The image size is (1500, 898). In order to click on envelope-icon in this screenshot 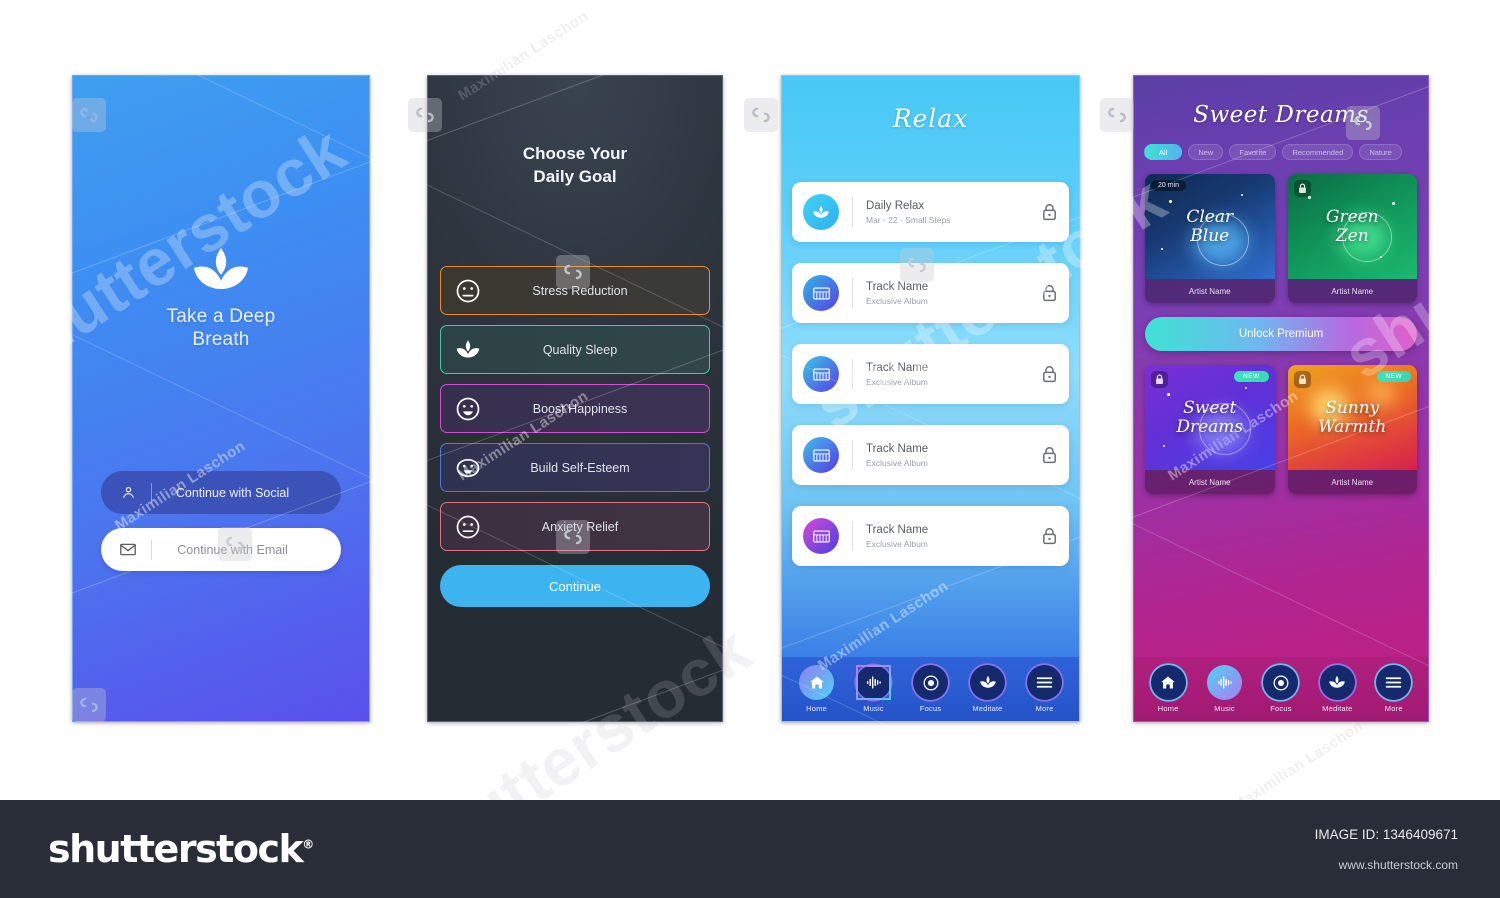, I will do `click(128, 549)`.